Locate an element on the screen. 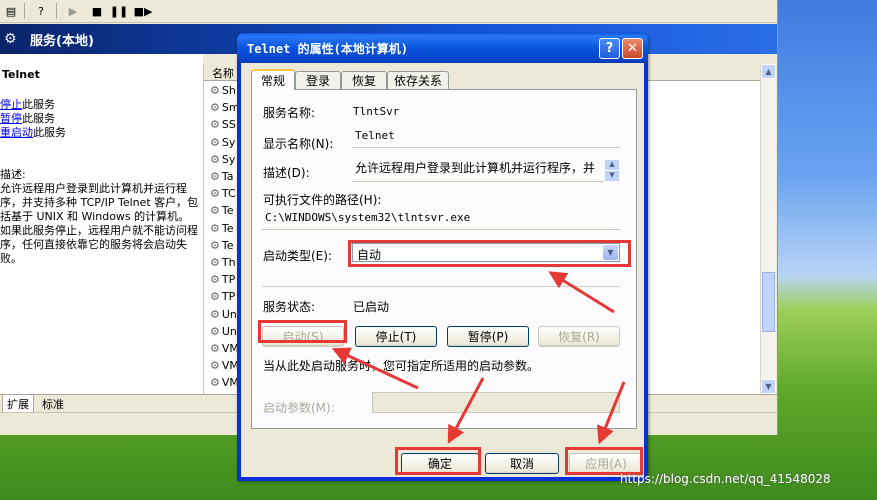 This screenshot has width=877, height=500. tab-general: 常规 is located at coordinates (273, 79).